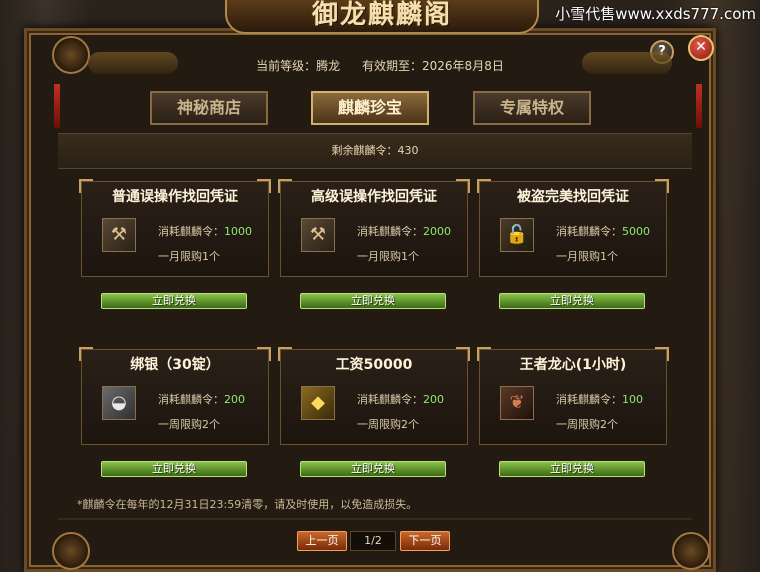  Describe the element at coordinates (374, 197) in the screenshot. I see `item-title: 高级误操作找回凭证` at that location.